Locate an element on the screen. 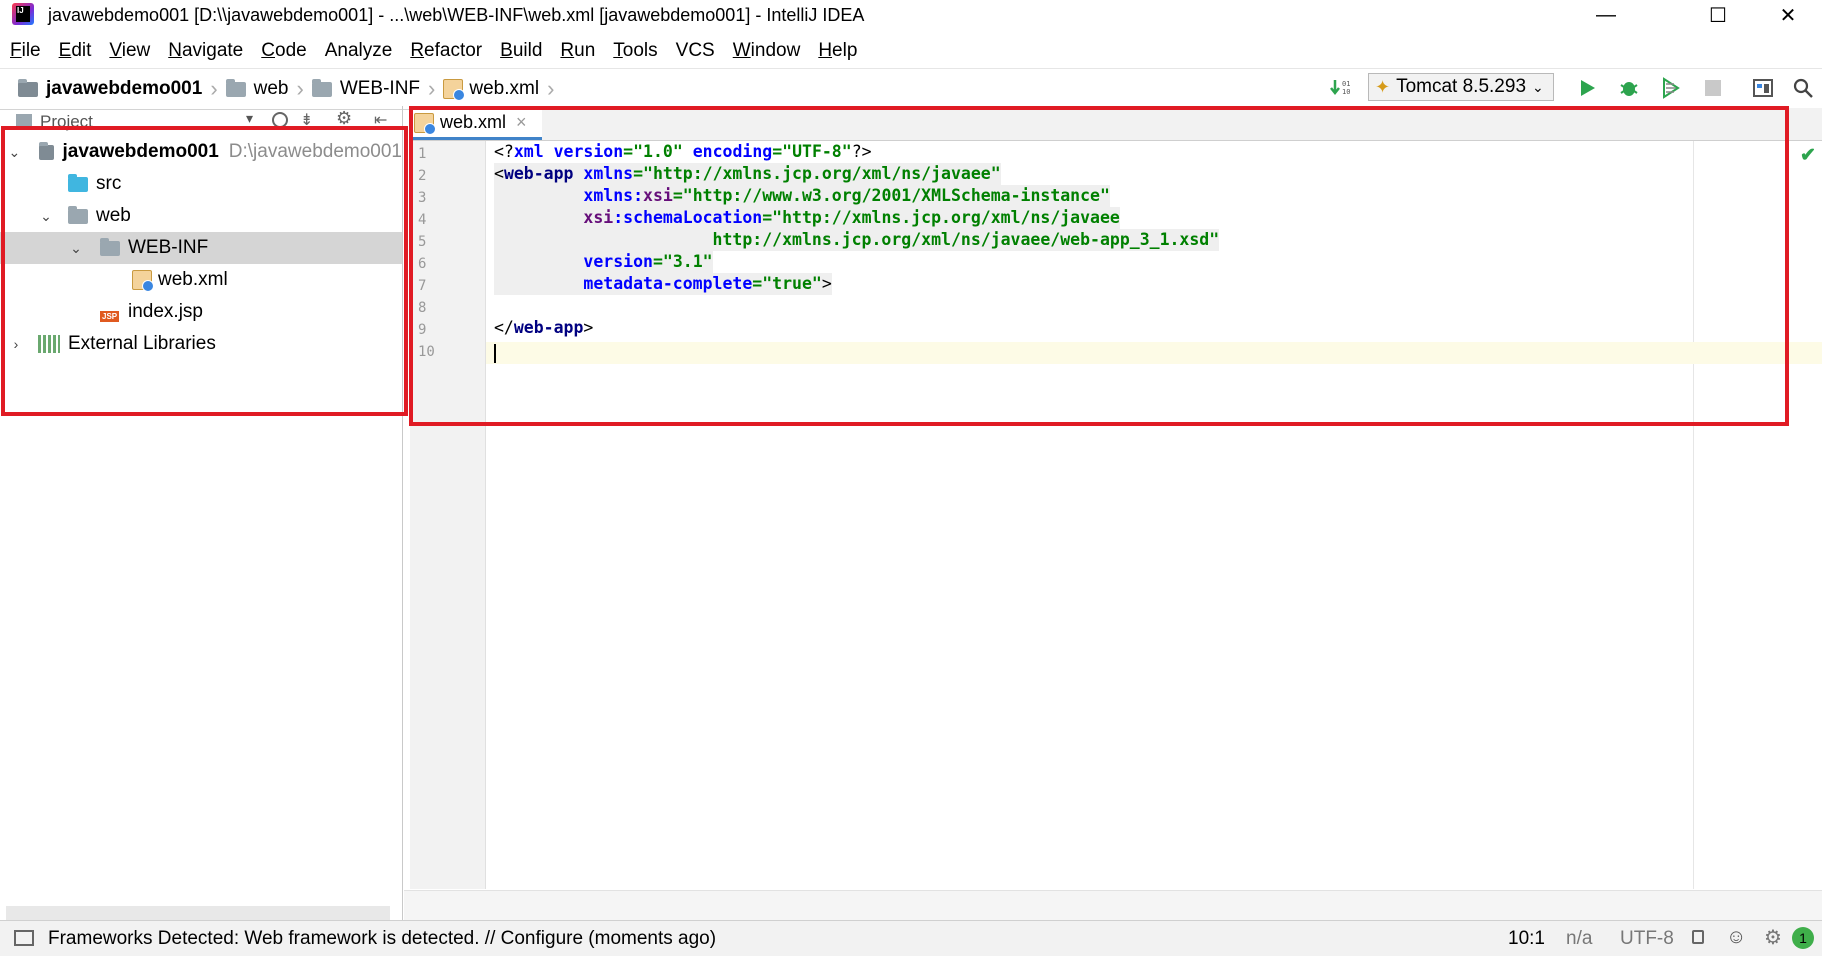 This screenshot has width=1822, height=956. caret-position: 10:1 is located at coordinates (1526, 939).